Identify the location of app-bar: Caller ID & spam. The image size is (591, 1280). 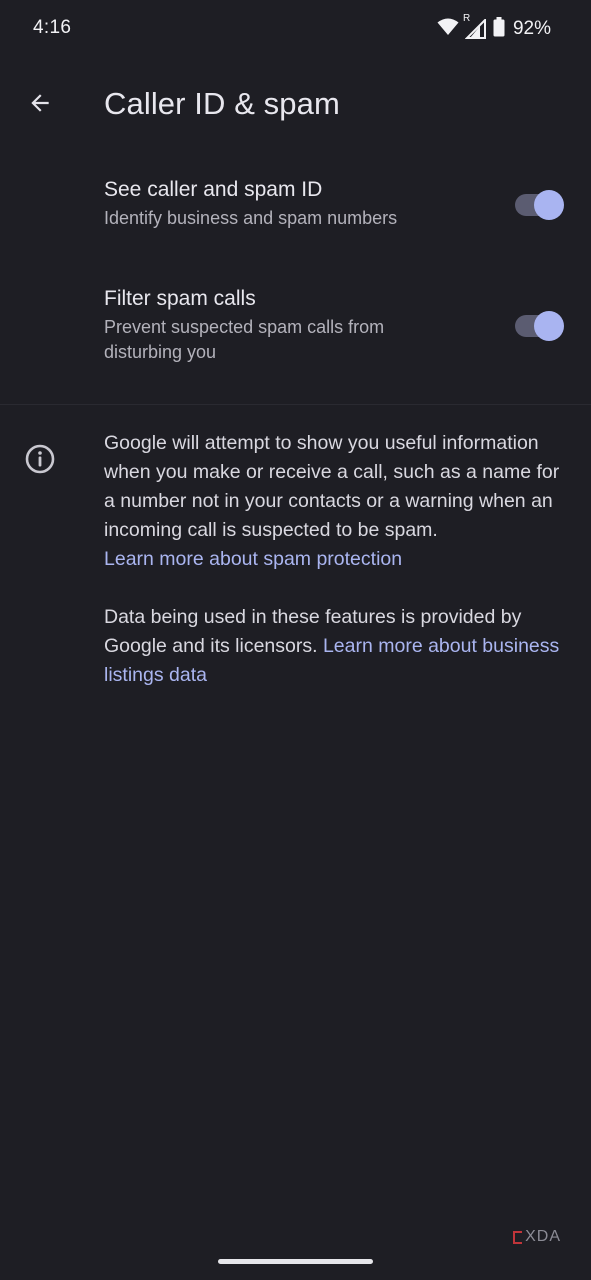
(295, 105).